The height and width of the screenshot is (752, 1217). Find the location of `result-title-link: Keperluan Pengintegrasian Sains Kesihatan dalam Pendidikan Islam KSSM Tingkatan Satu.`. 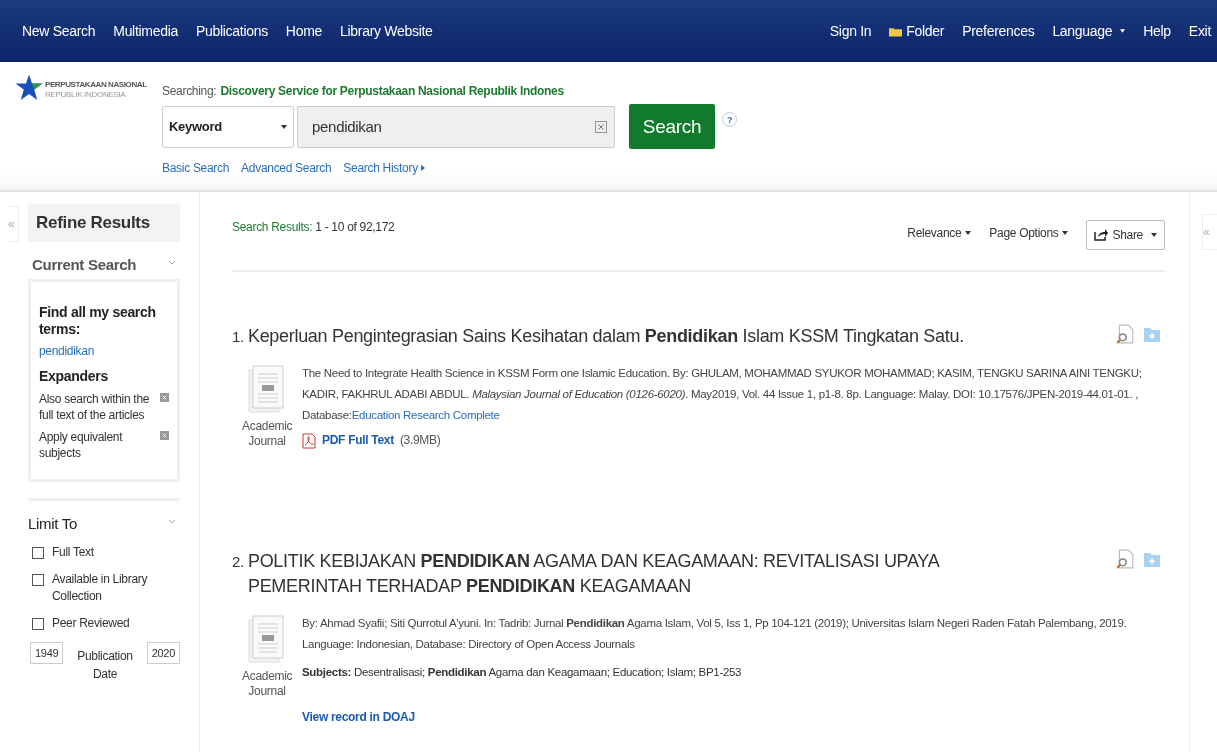

result-title-link: Keperluan Pengintegrasian Sains Kesihatan dalam Pendidikan Islam KSSM Tingkatan Satu. is located at coordinates (605, 336).